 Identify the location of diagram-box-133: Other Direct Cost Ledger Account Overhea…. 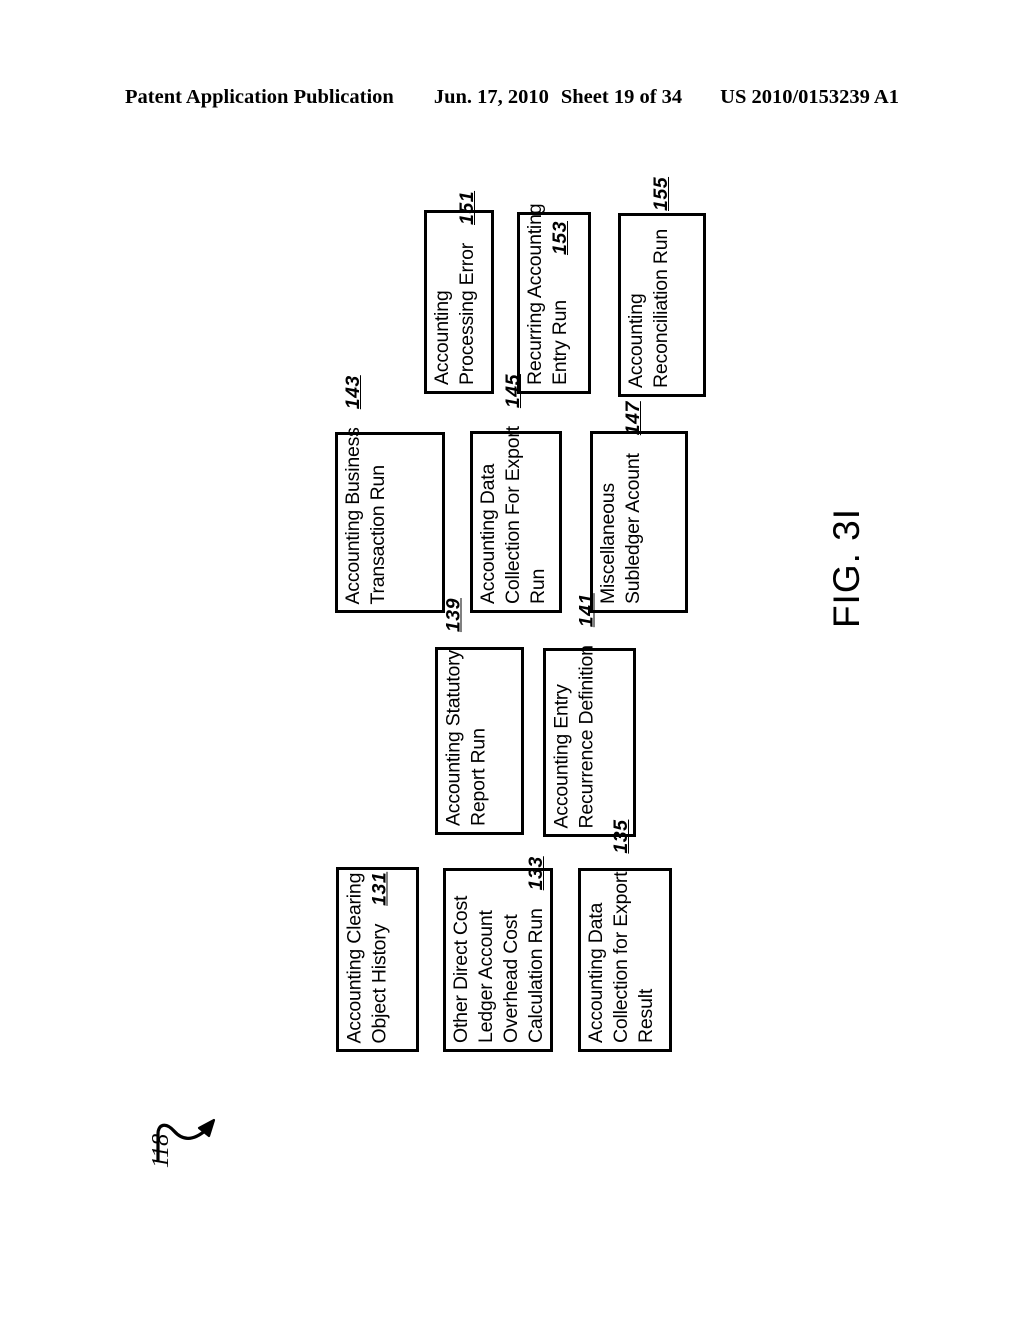
(498, 954).